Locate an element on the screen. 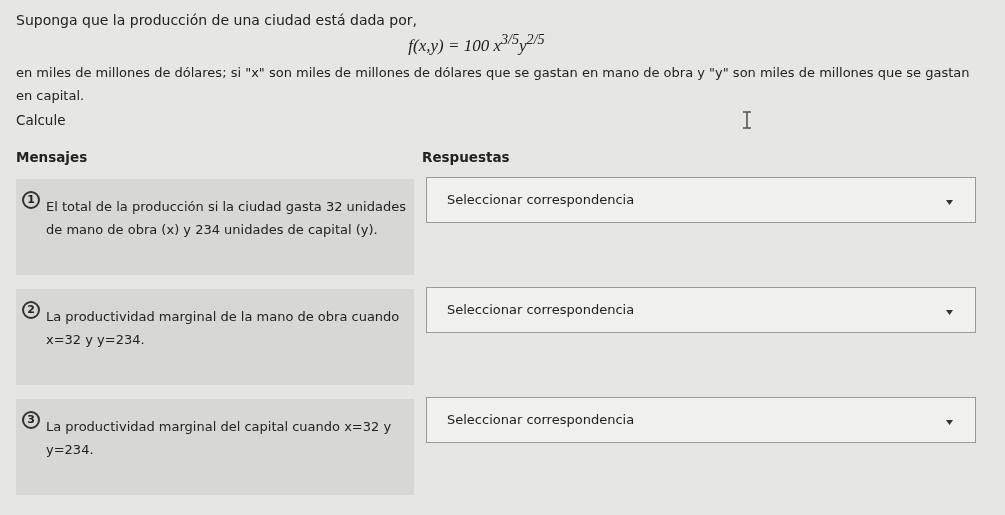 The height and width of the screenshot is (515, 1005). message-text: El total de la producción si la ciudad gasta 32 unidades de mano de obra (x) y 234 unidades de capital (y). is located at coordinates (226, 218).